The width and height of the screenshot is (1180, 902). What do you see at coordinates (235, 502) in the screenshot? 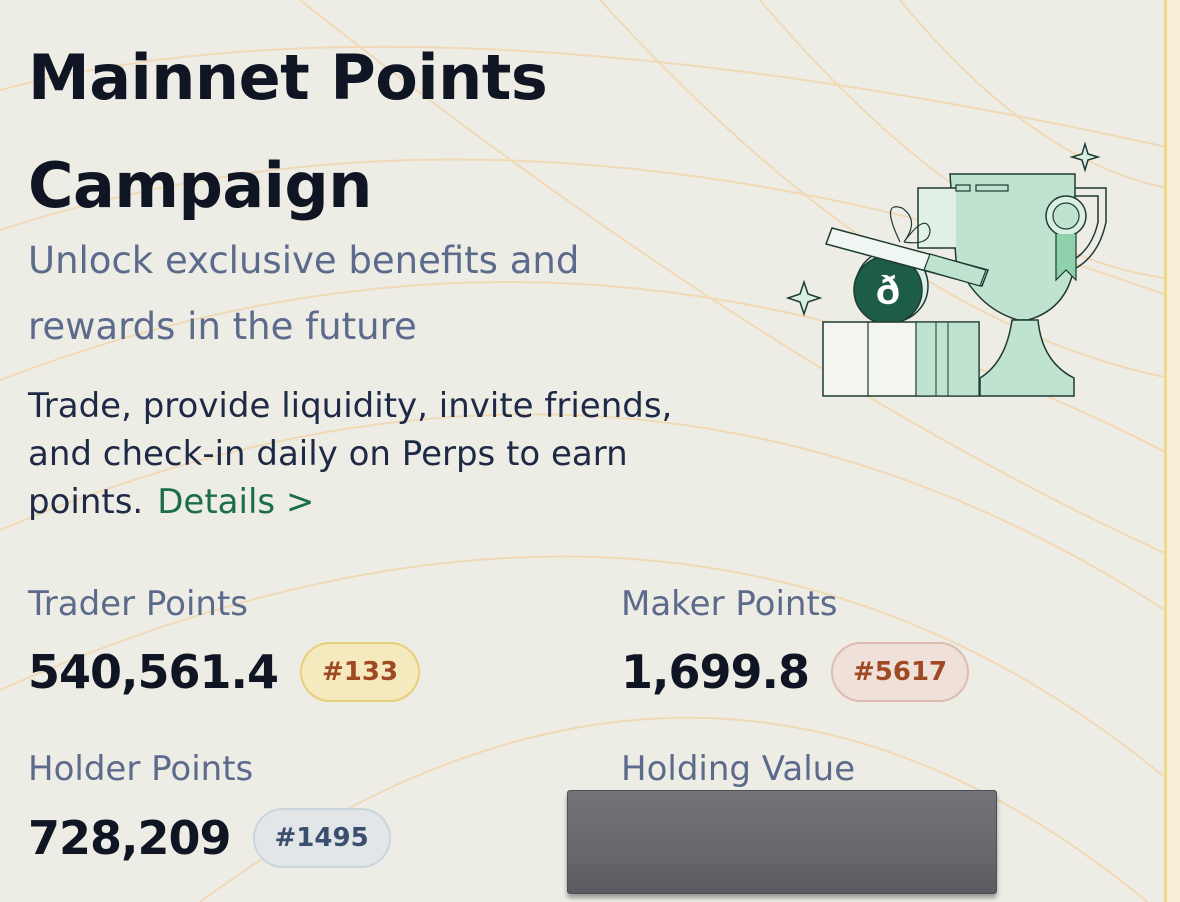
I see `details-link: Details >` at bounding box center [235, 502].